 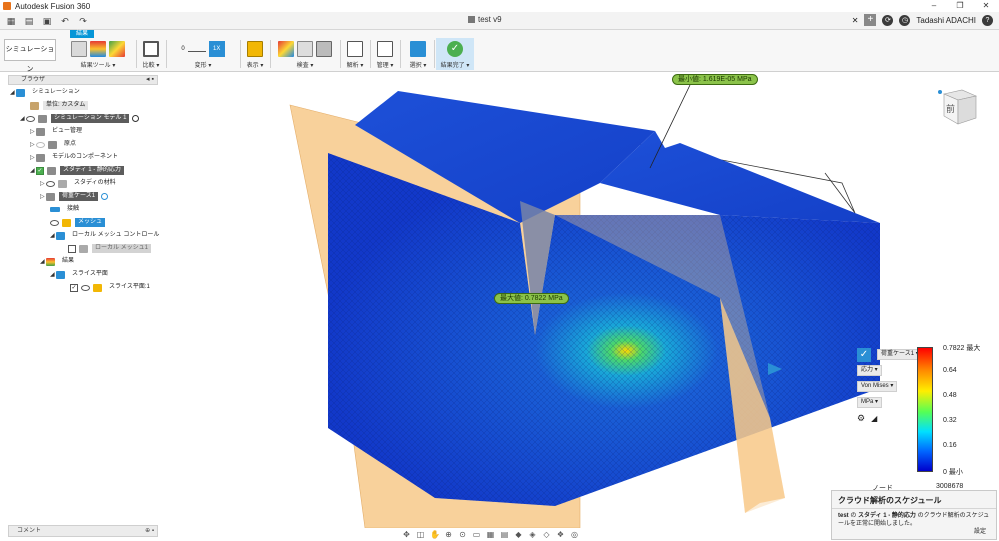 What do you see at coordinates (196, 49) in the screenshot?
I see `deform-slider` at bounding box center [196, 49].